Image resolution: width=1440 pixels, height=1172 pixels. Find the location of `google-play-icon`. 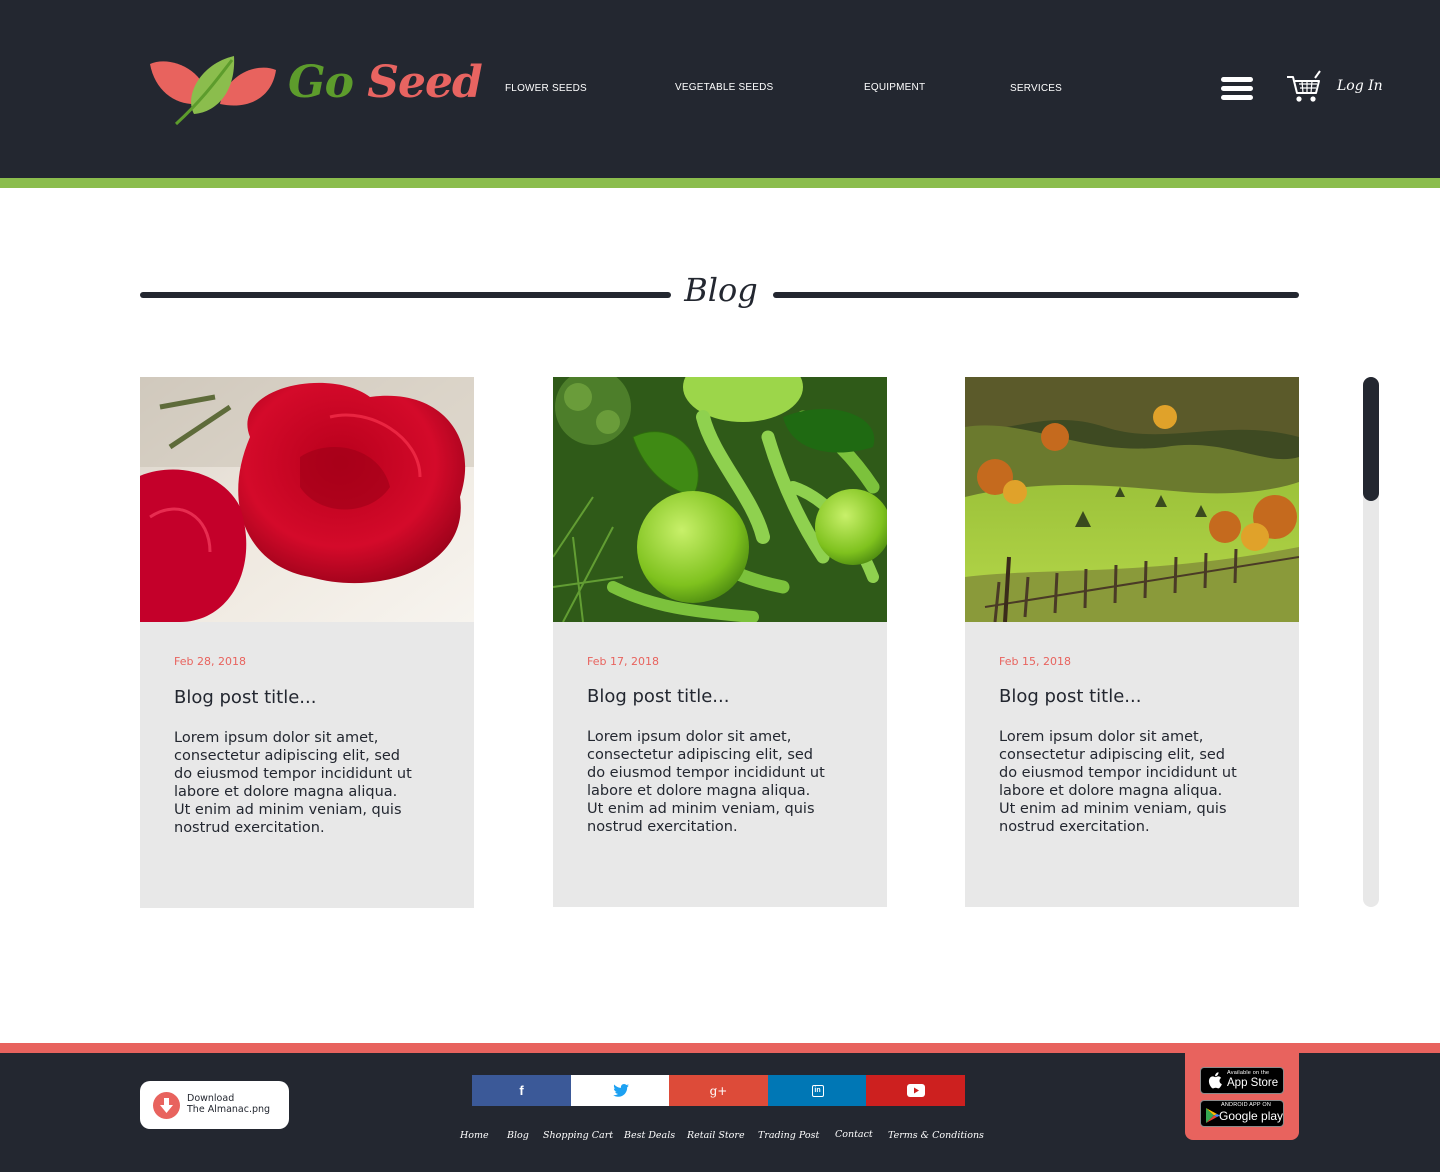

google-play-icon is located at coordinates (1213, 1115).